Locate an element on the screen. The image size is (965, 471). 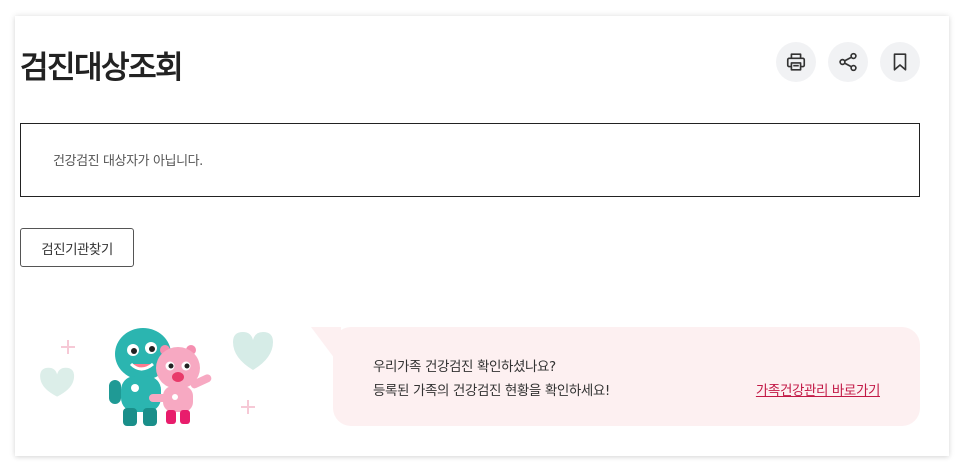
mascot-characters-image is located at coordinates (156, 377).